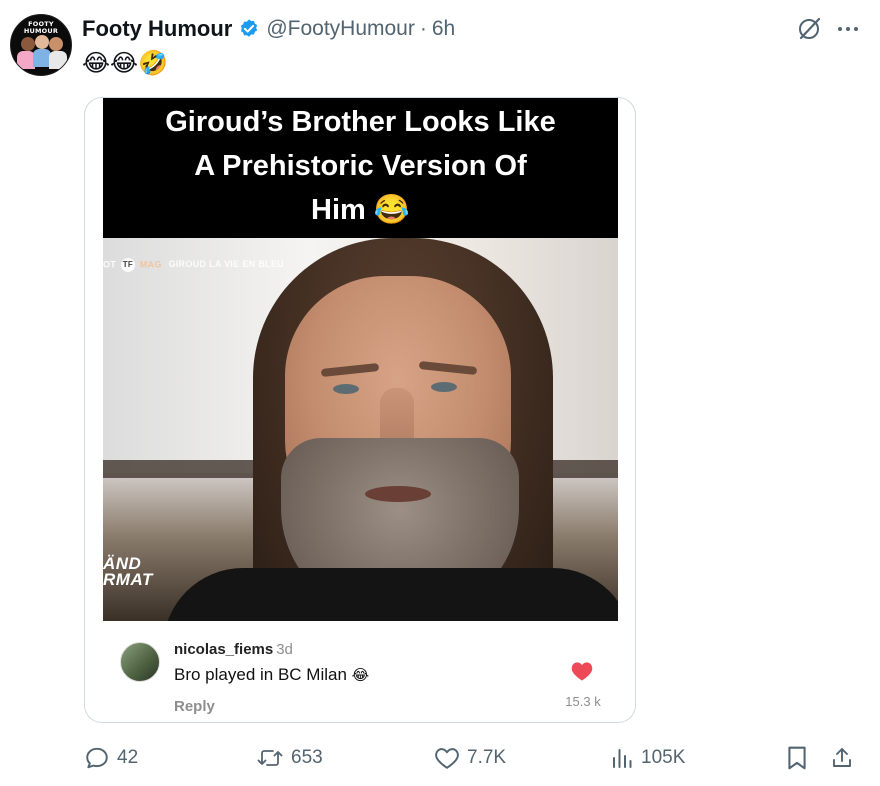  I want to click on reply-icon, so click(97, 758).